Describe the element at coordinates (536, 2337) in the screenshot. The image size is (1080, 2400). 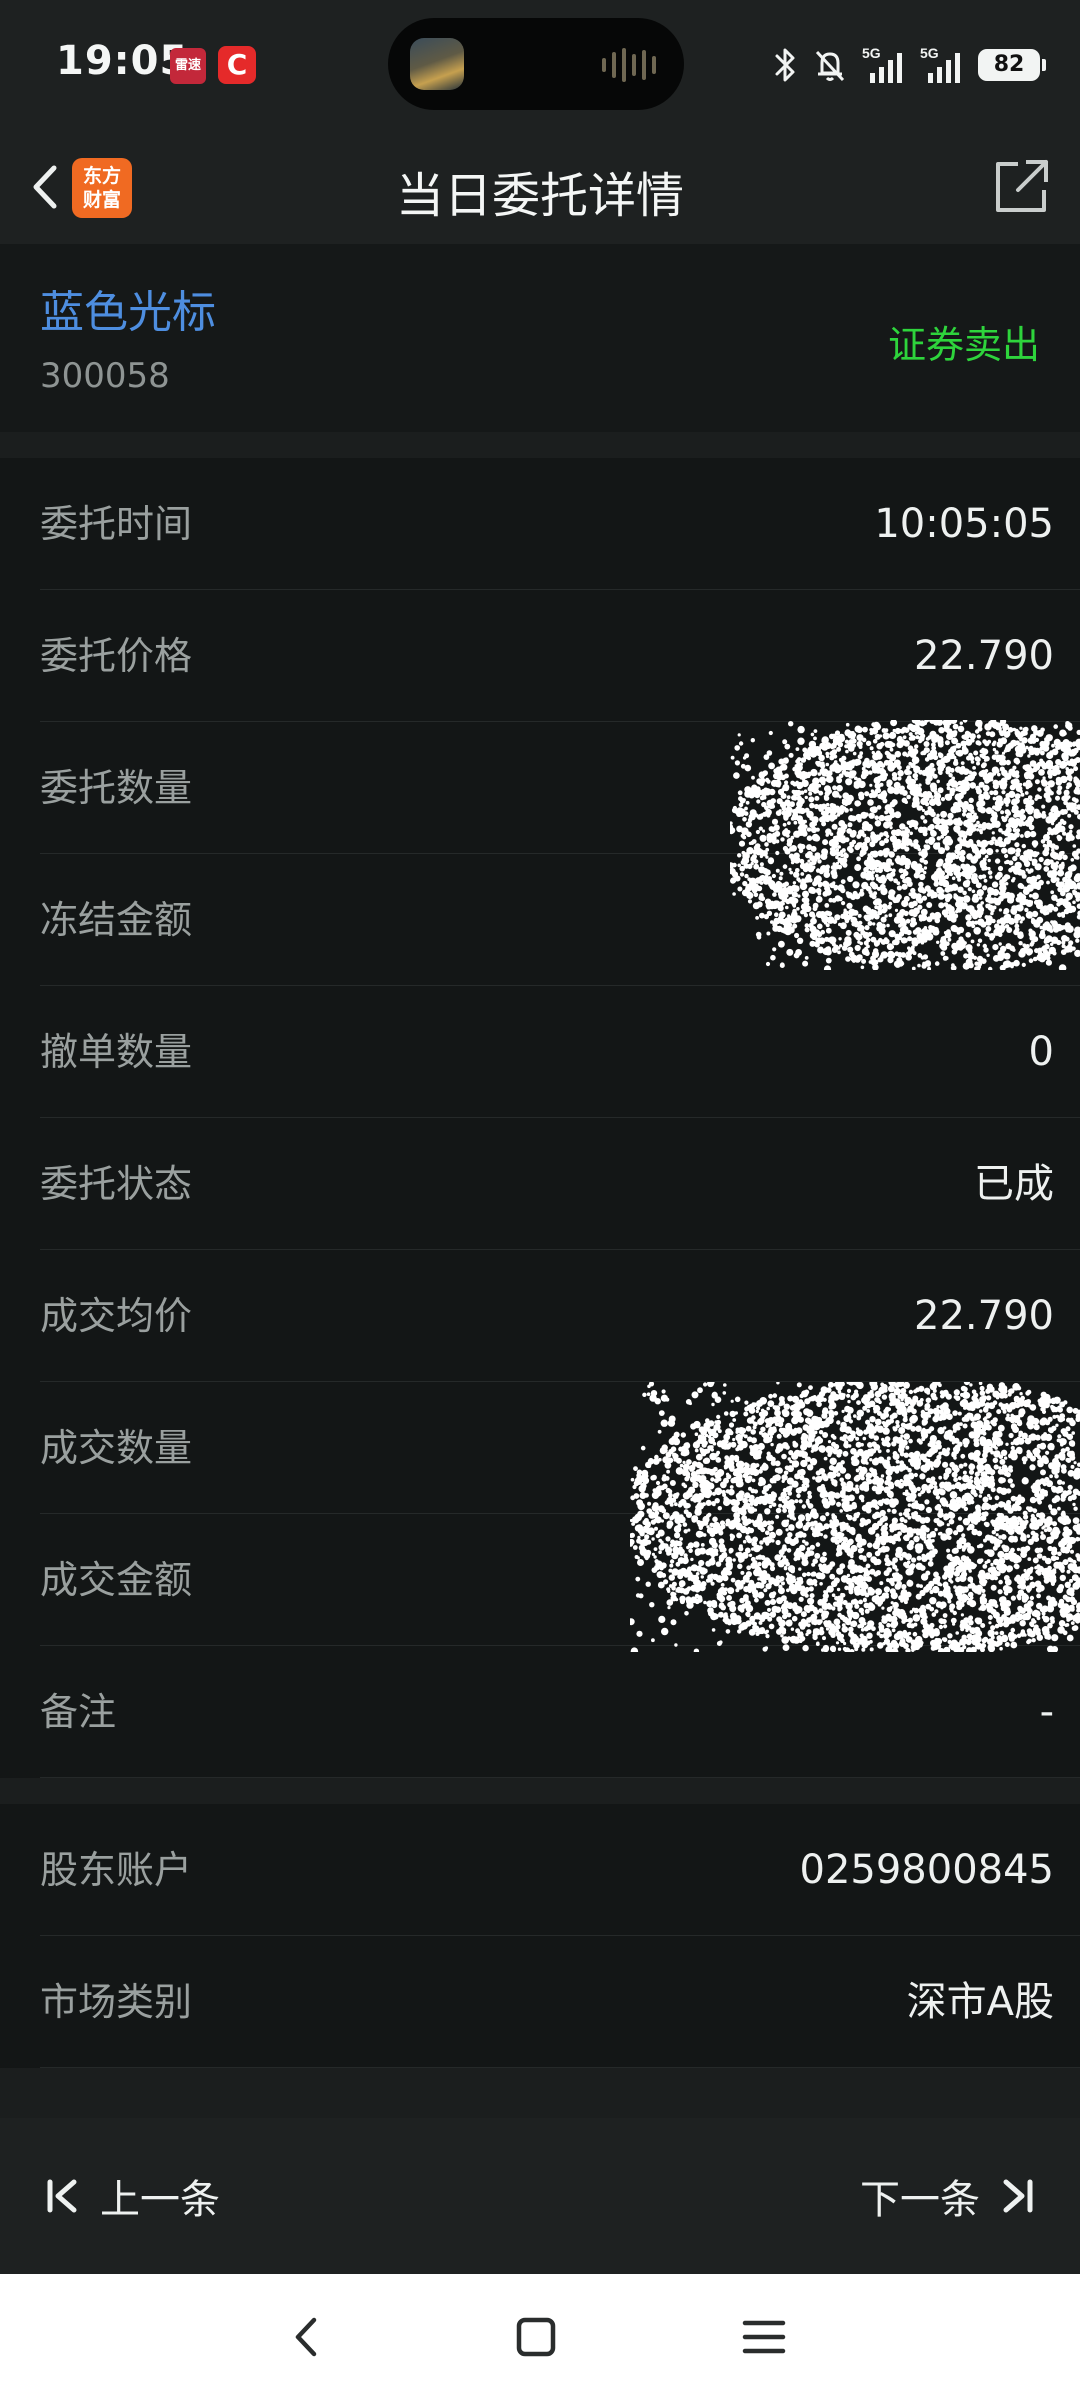
I see `nav-home-icon` at that location.